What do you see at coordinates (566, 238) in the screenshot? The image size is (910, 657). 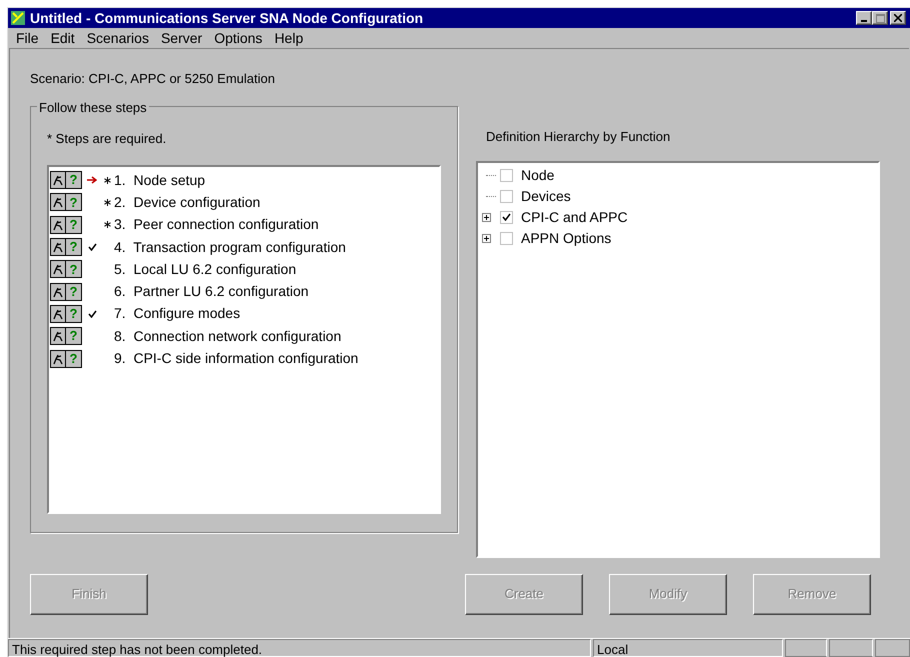 I see `tree-item: APPN Options` at bounding box center [566, 238].